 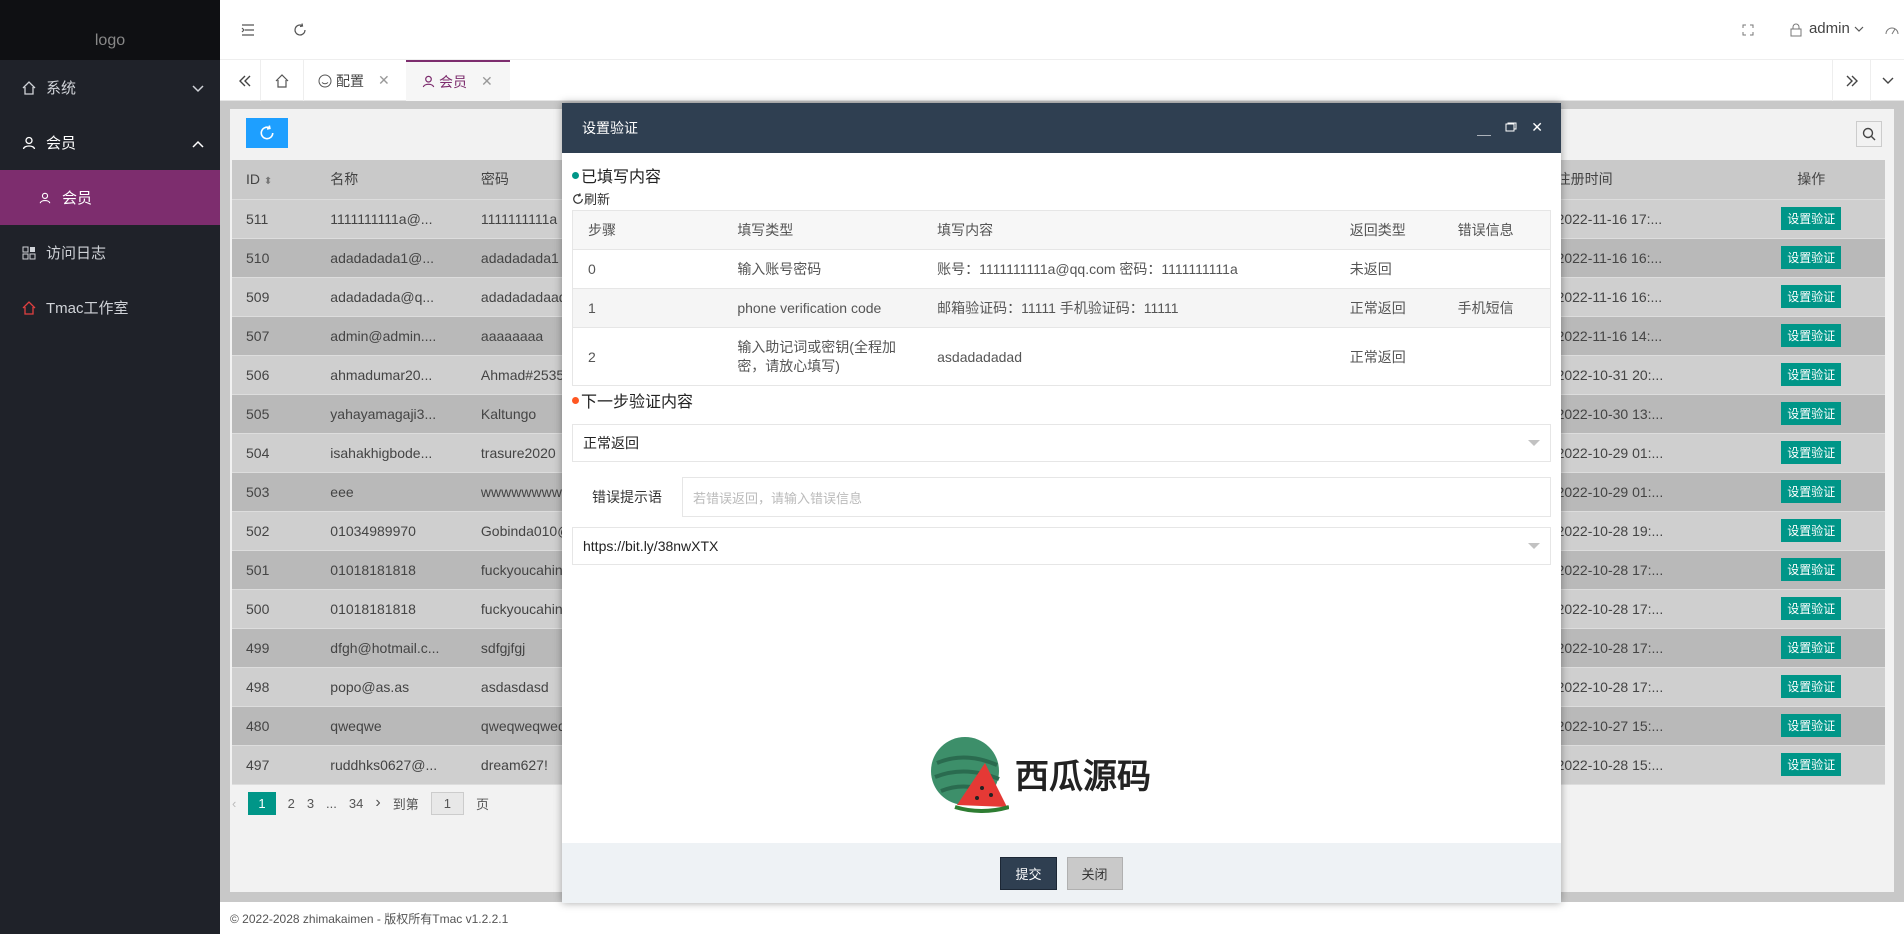 What do you see at coordinates (1094, 873) in the screenshot?
I see `close-button: 关闭` at bounding box center [1094, 873].